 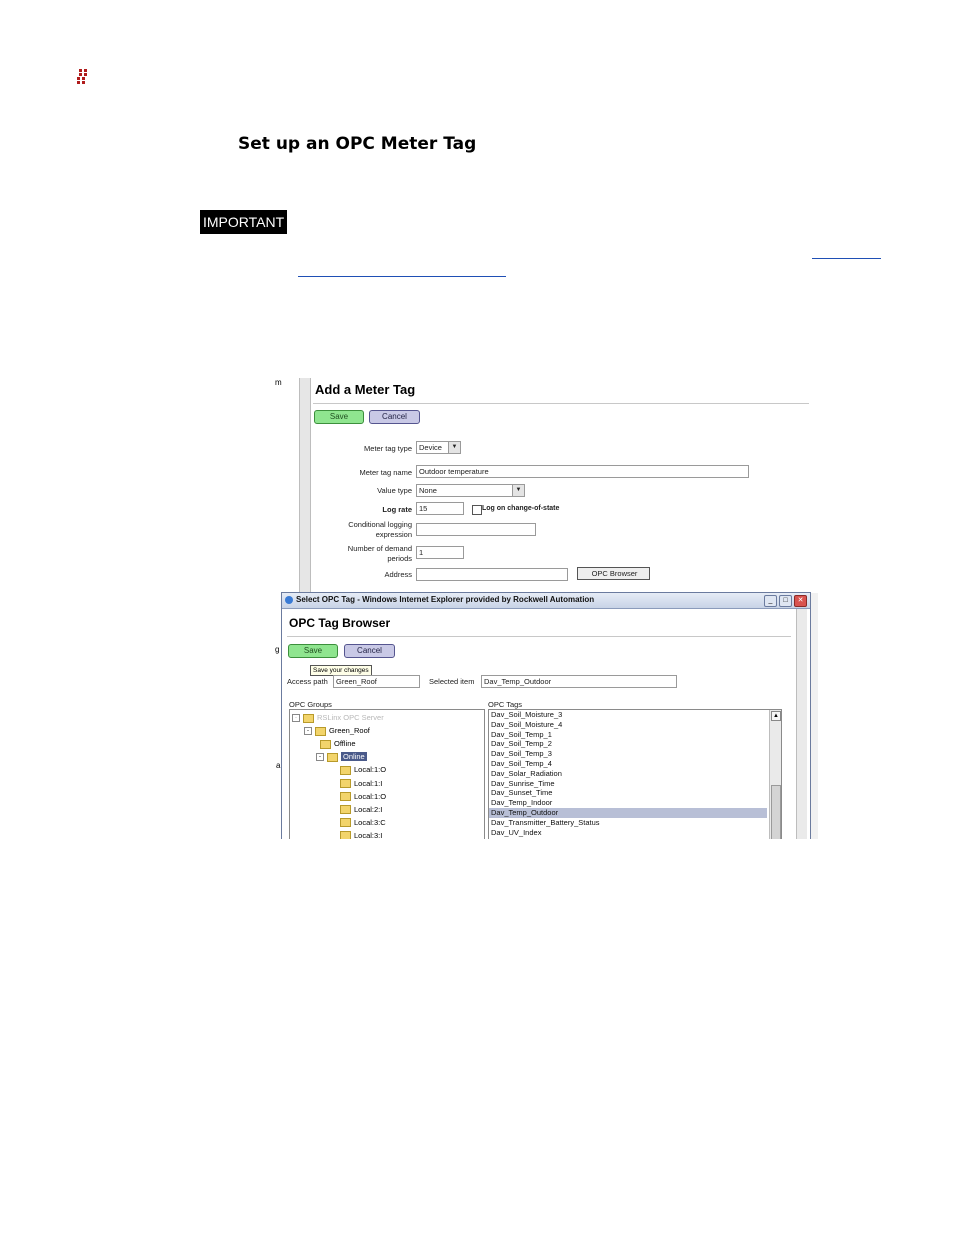 What do you see at coordinates (505, 704) in the screenshot?
I see `opc-tags-label: OPC Tags` at bounding box center [505, 704].